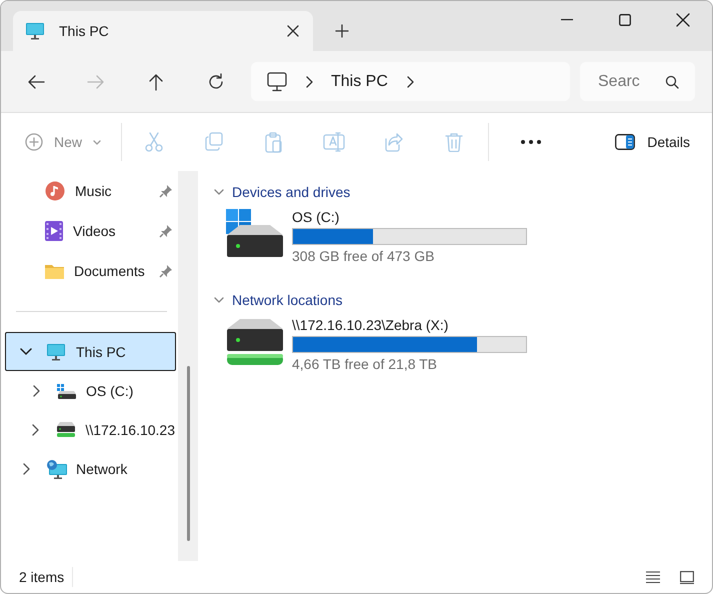  Describe the element at coordinates (567, 20) in the screenshot. I see `minimize-icon` at that location.